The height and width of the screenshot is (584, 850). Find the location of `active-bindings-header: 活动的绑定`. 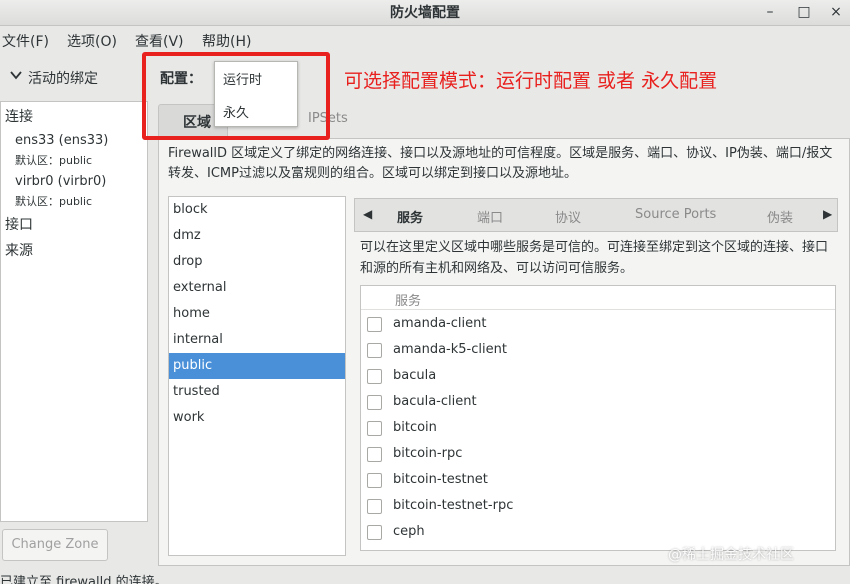

active-bindings-header: 活动的绑定 is located at coordinates (75, 78).